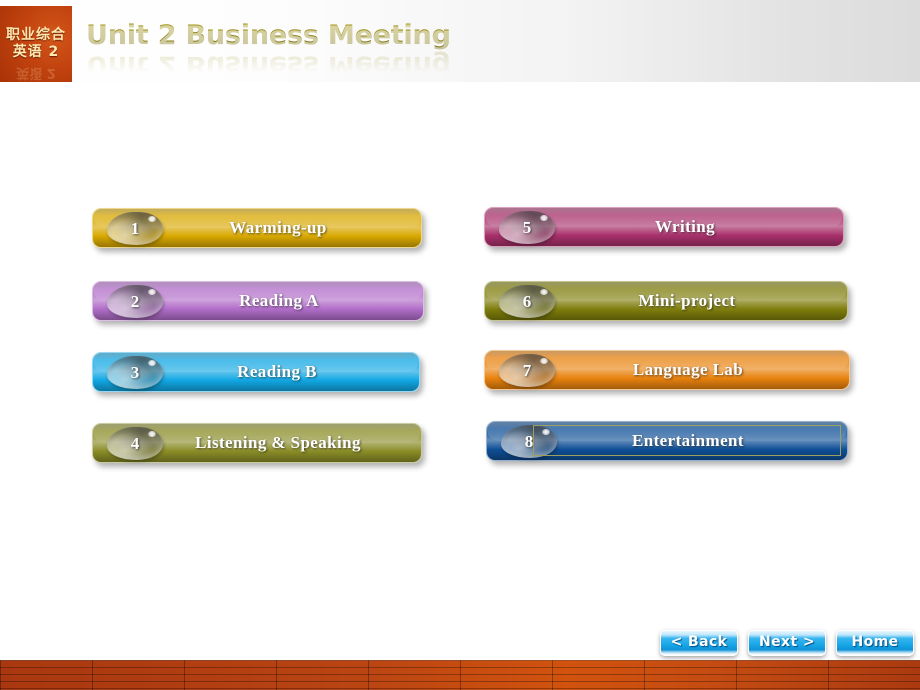 This screenshot has width=920, height=690. I want to click on next-button-label: Next >, so click(787, 642).